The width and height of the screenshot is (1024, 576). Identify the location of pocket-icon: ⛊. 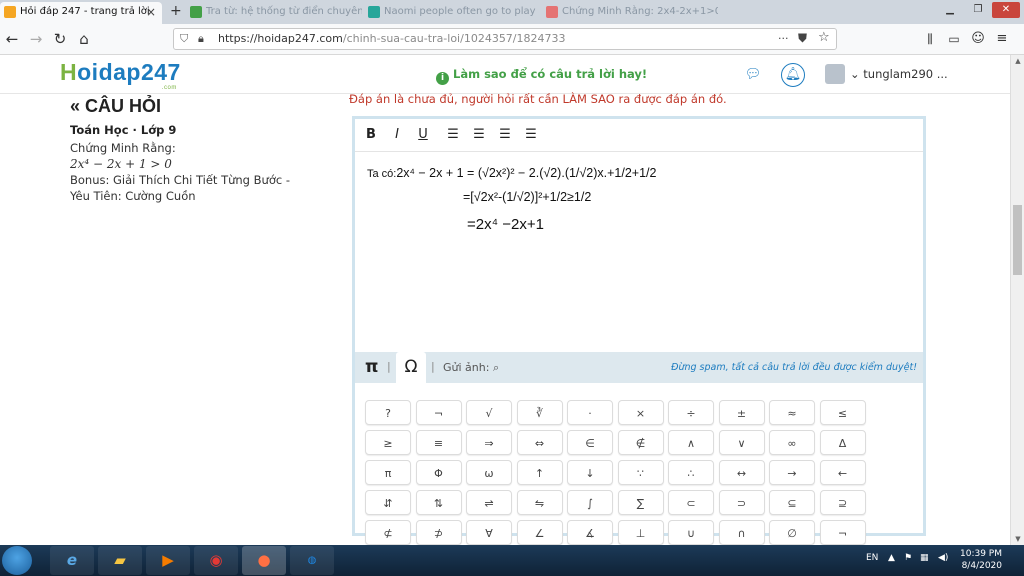
(802, 38).